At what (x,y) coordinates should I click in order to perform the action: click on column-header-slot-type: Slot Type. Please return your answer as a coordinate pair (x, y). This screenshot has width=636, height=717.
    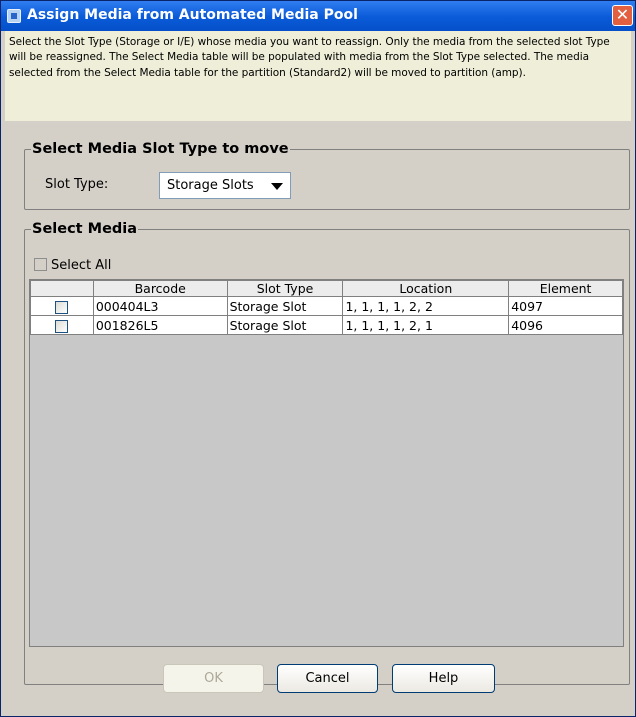
    Looking at the image, I should click on (285, 288).